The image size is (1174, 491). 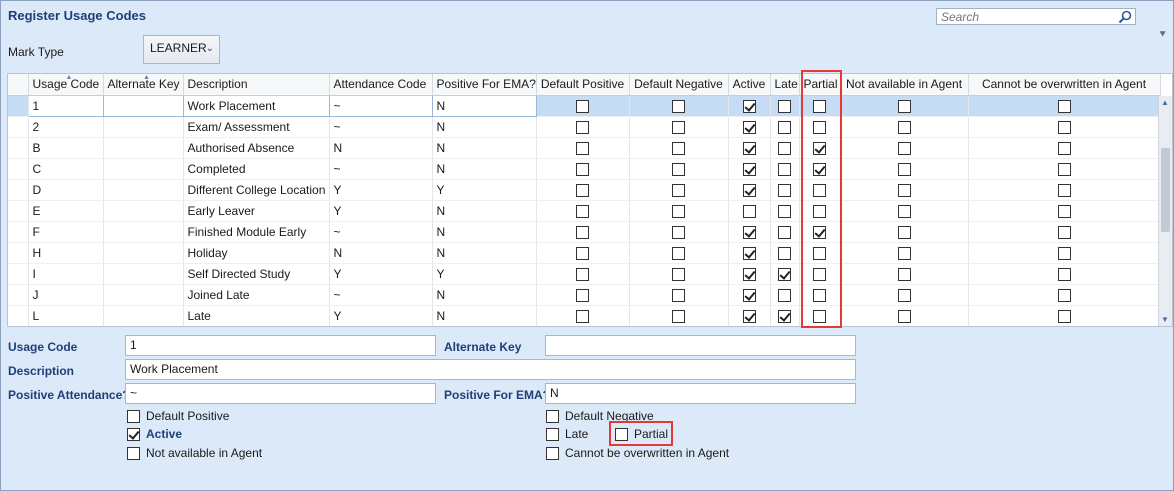 I want to click on column-header: Partial, so click(x=820, y=85).